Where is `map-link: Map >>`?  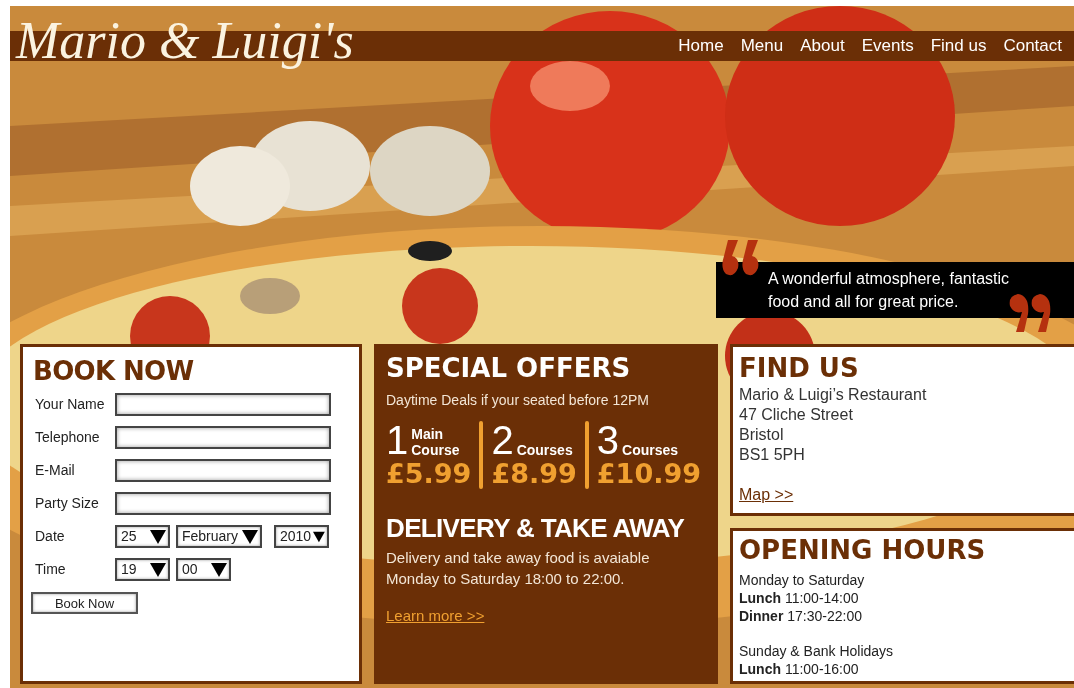 map-link: Map >> is located at coordinates (766, 495).